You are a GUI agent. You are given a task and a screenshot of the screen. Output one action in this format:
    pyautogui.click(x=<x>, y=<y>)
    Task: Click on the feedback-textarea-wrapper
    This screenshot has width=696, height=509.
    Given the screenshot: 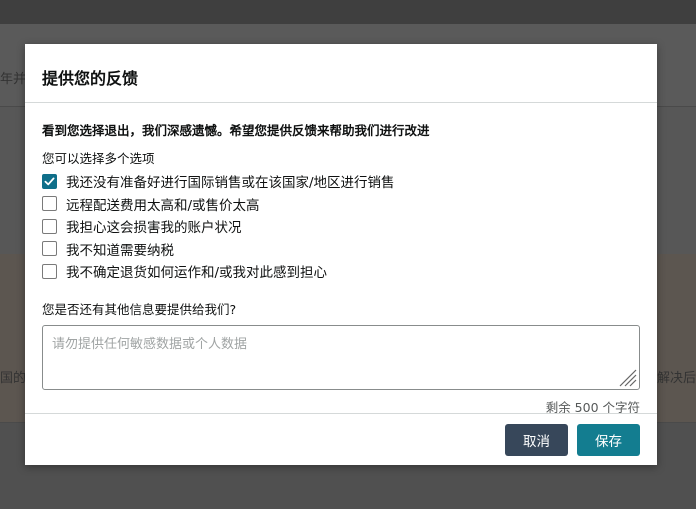 What is the action you would take?
    pyautogui.click(x=341, y=357)
    